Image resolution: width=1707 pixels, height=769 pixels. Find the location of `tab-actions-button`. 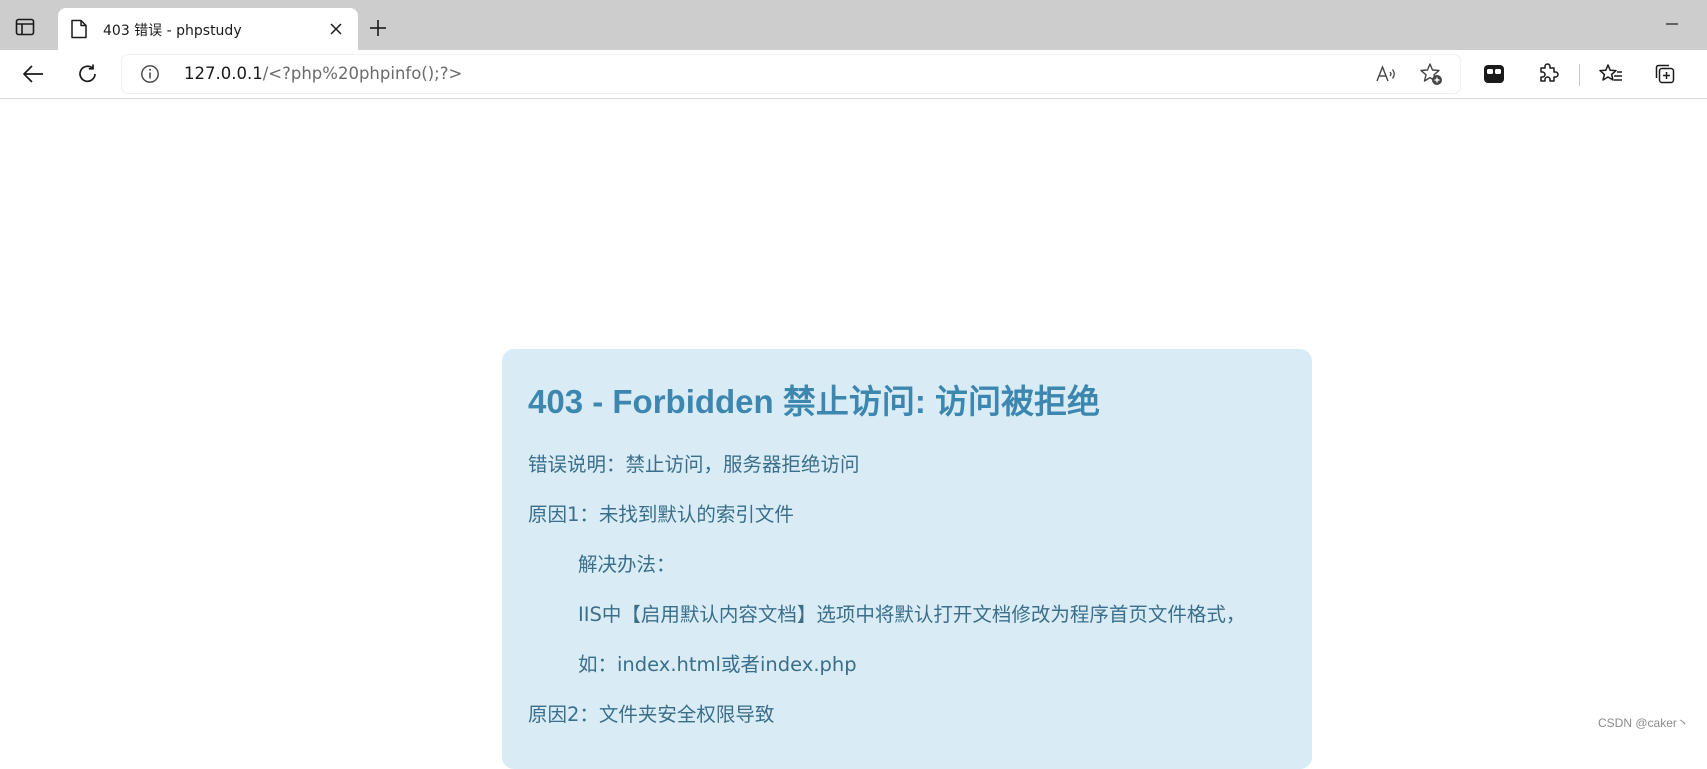

tab-actions-button is located at coordinates (25, 27).